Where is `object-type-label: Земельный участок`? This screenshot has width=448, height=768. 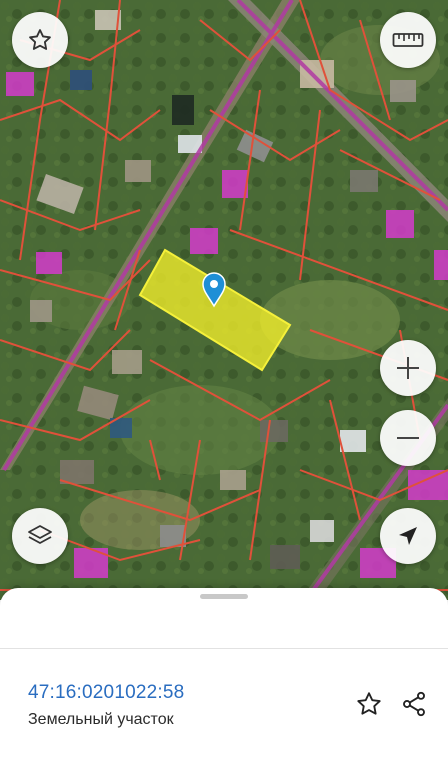 object-type-label: Земельный участок is located at coordinates (101, 719).